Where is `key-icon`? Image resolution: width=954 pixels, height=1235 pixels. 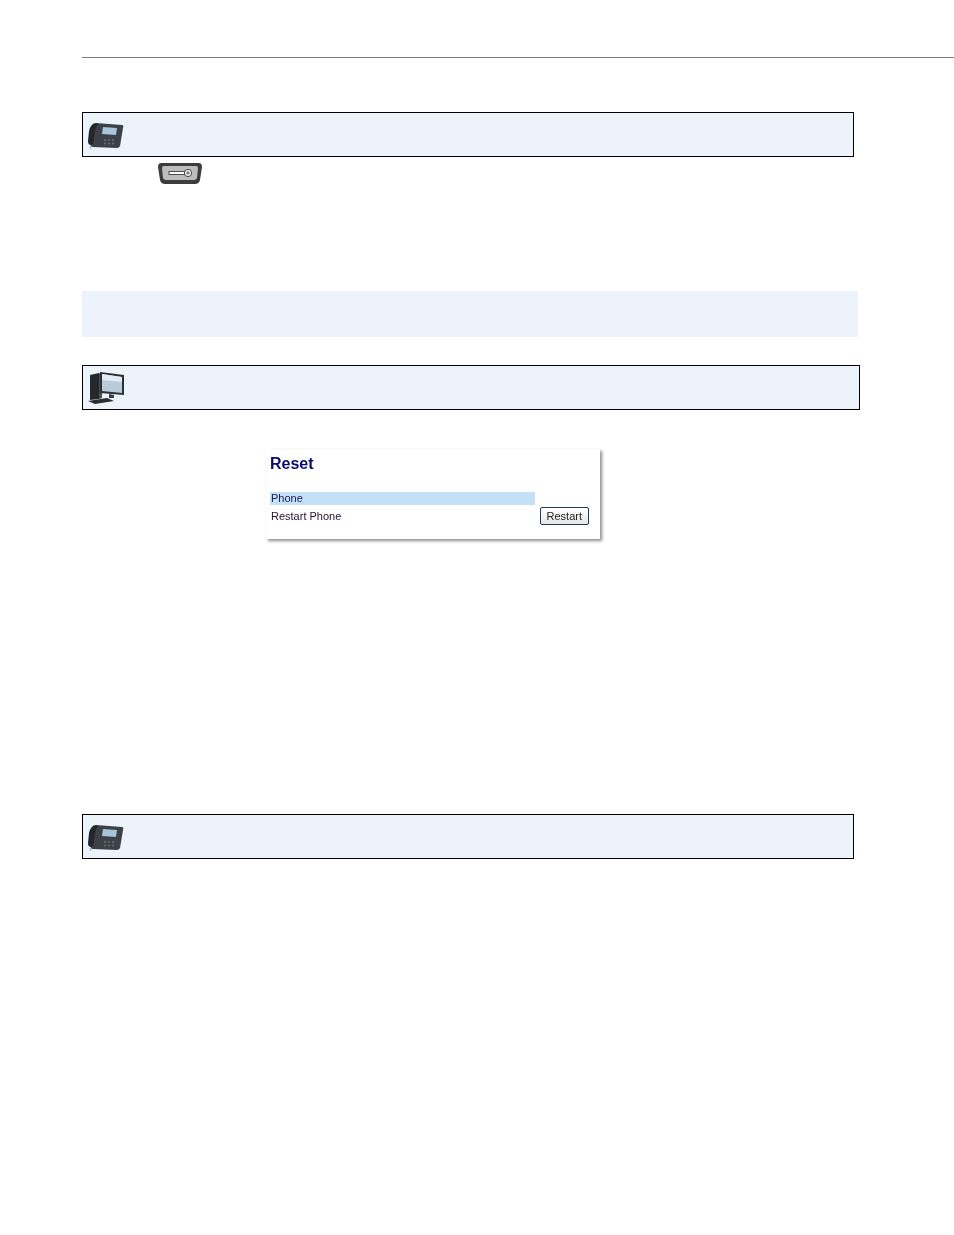 key-icon is located at coordinates (180, 173).